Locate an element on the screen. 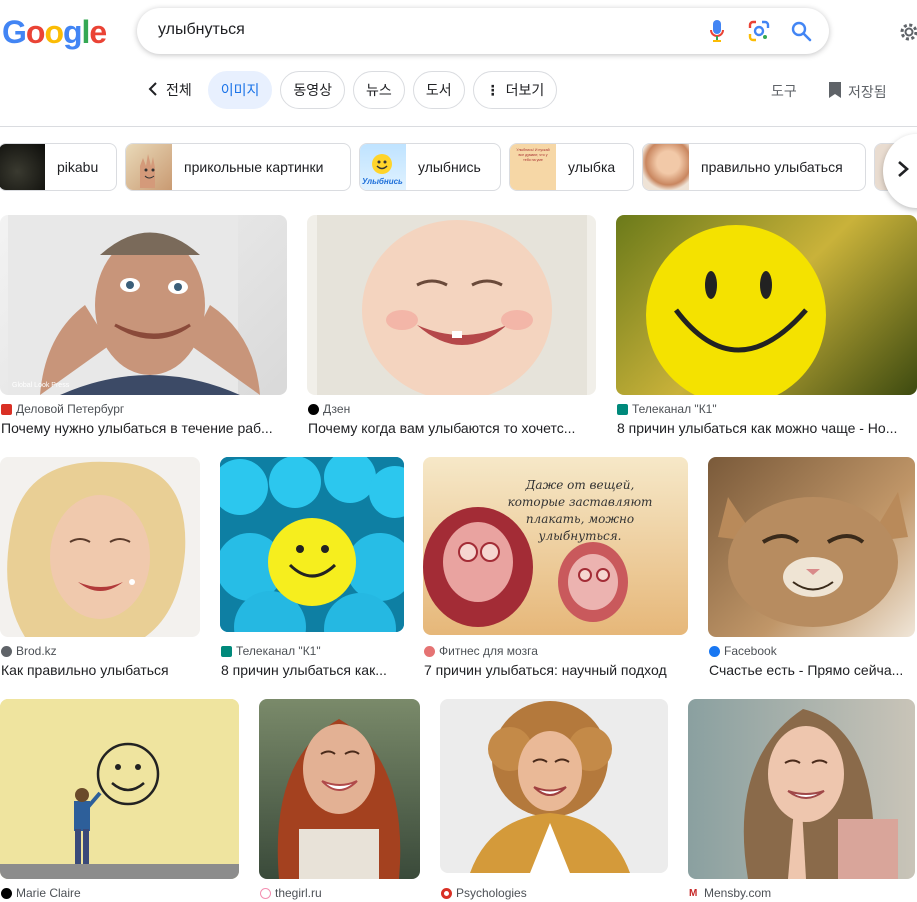  image-result: Brod.kz Как правильно улыбаться is located at coordinates (100, 569).